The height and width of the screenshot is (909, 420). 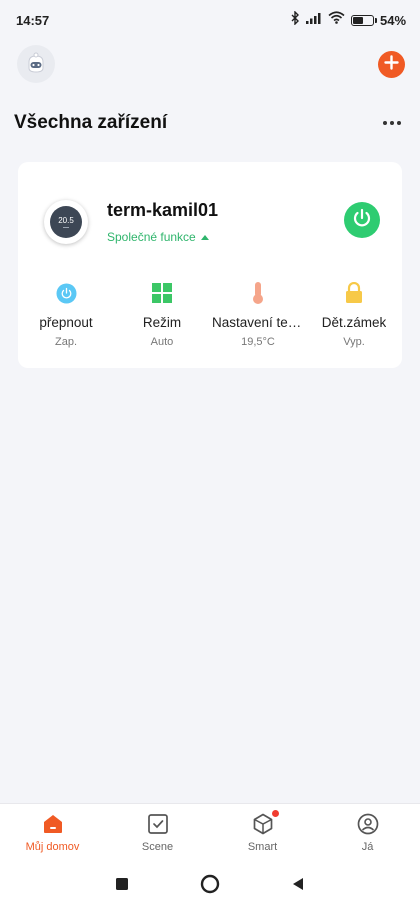 I want to click on scene-check-icon, so click(x=158, y=824).